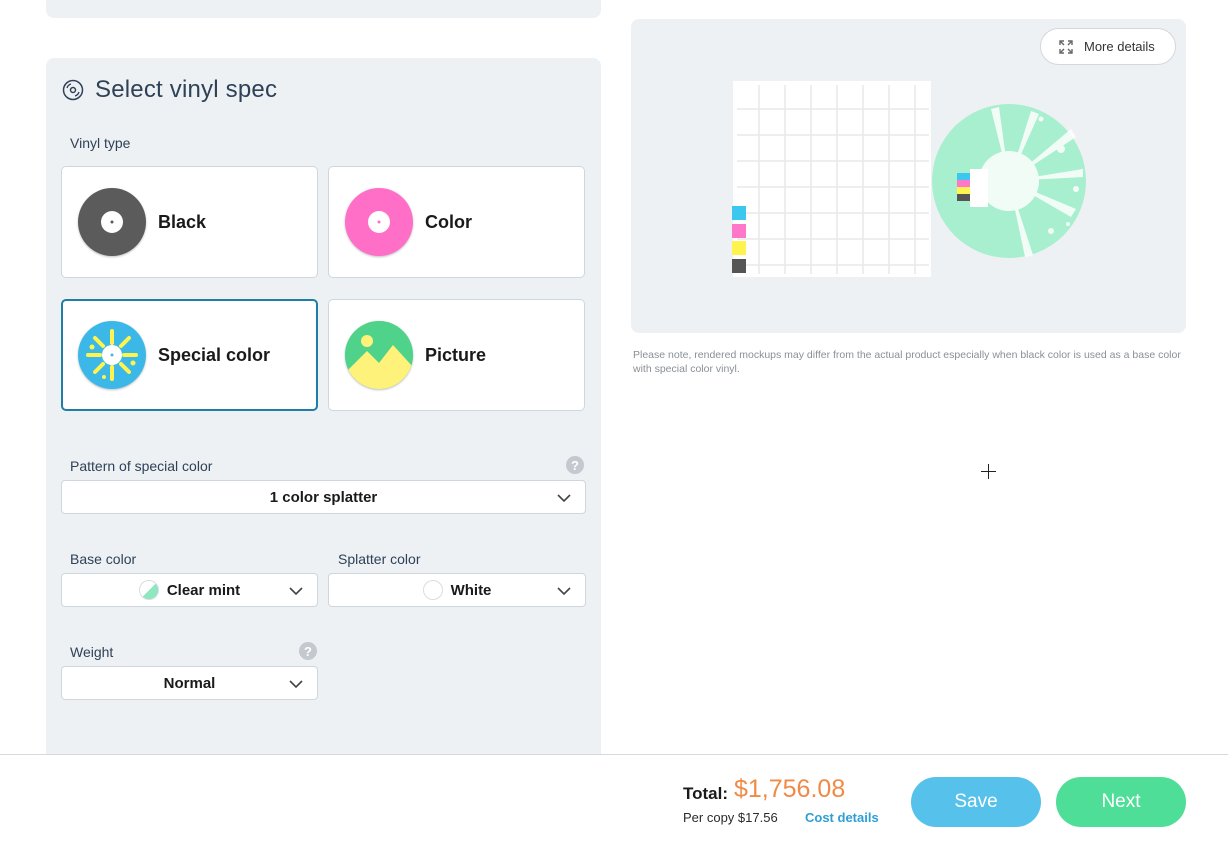 Image resolution: width=1228 pixels, height=844 pixels. I want to click on vinyl-type-special-color-option: Special color, so click(189, 355).